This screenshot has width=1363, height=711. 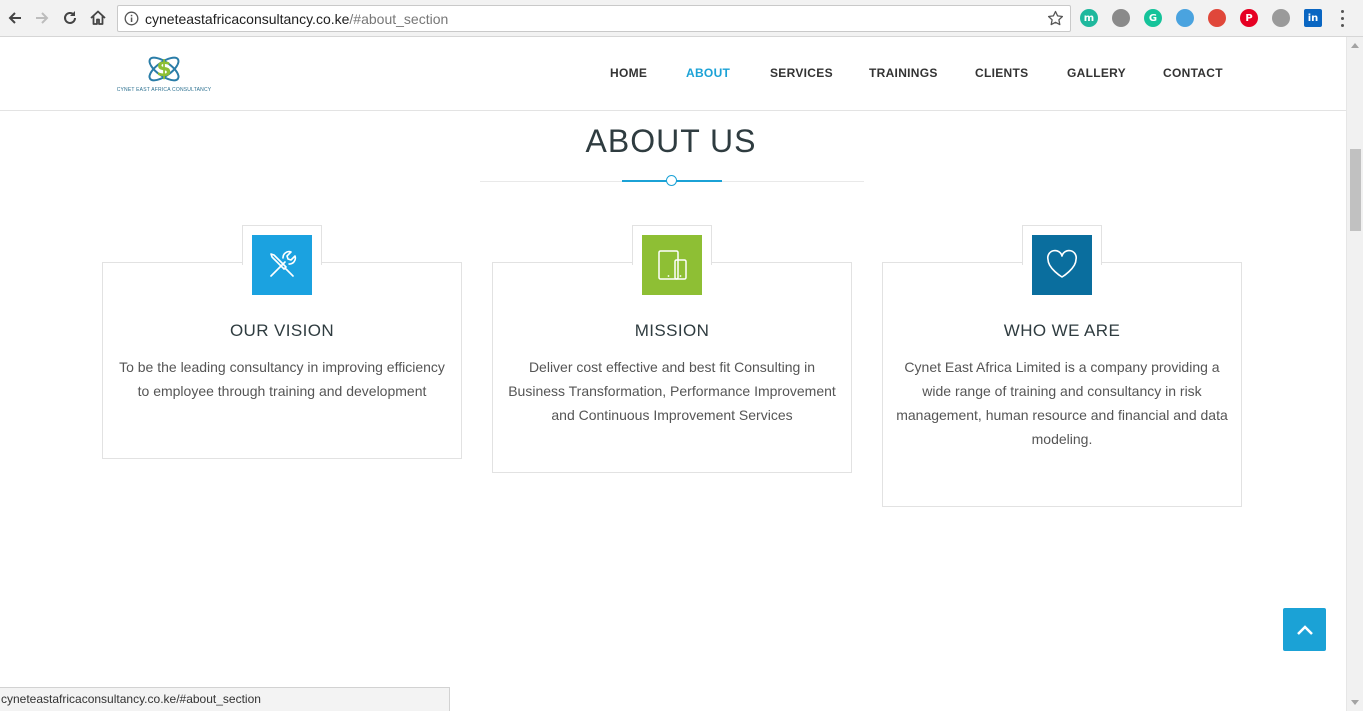 I want to click on home-icon, so click(x=98, y=18).